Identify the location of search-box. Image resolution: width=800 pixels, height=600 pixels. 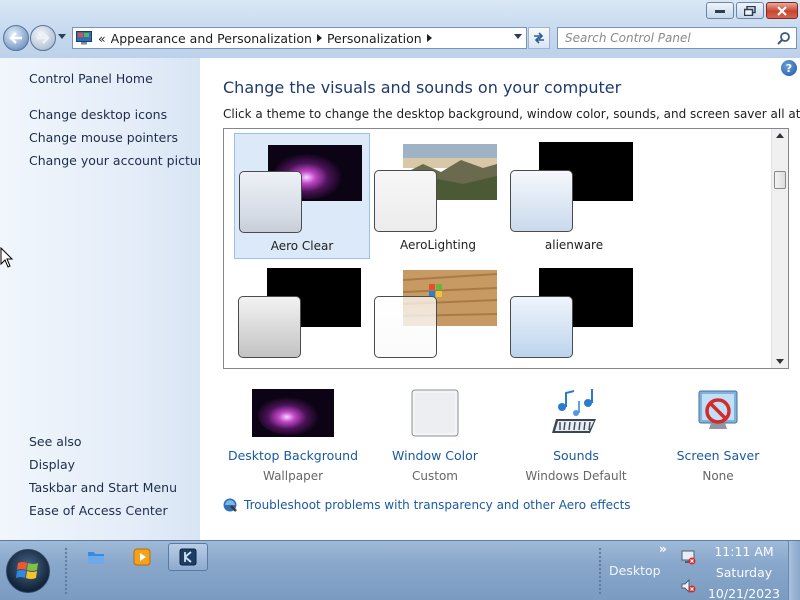
(677, 38).